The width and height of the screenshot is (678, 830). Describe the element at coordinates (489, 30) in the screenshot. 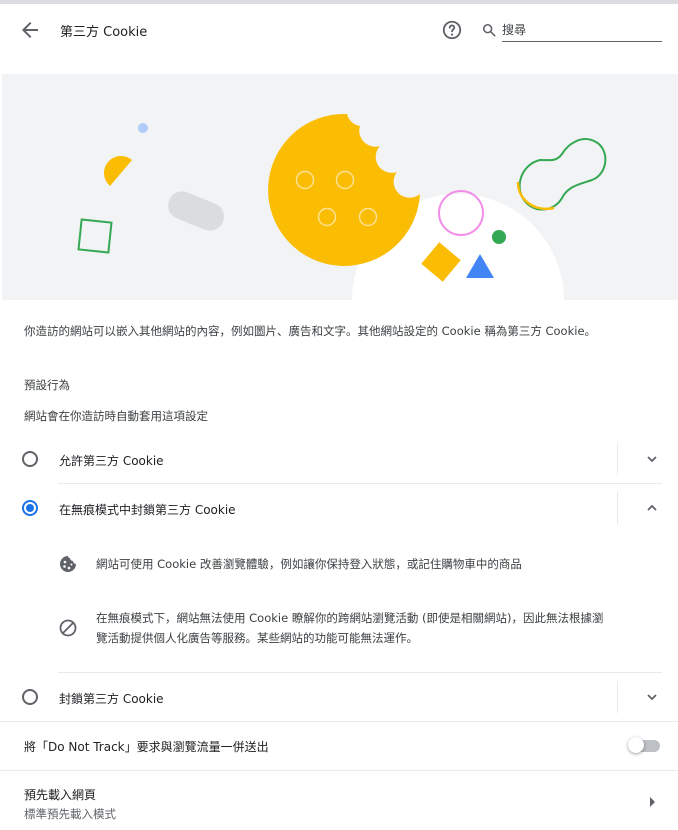

I see `search-icon` at that location.